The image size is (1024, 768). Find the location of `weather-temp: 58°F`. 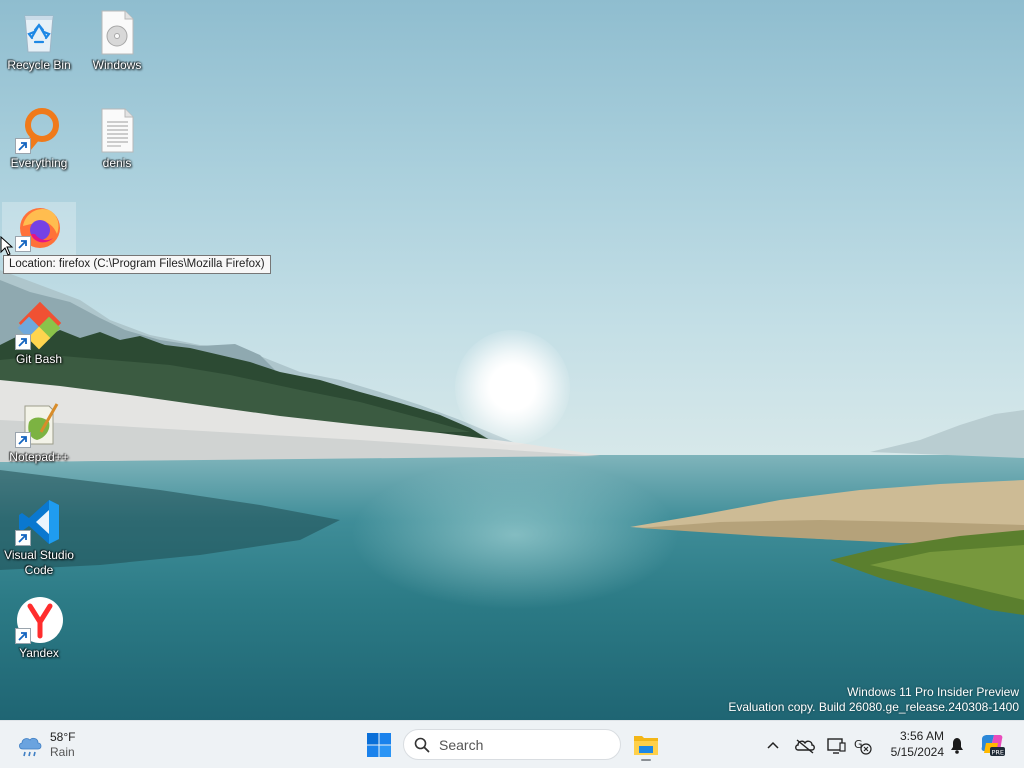

weather-temp: 58°F is located at coordinates (63, 737).